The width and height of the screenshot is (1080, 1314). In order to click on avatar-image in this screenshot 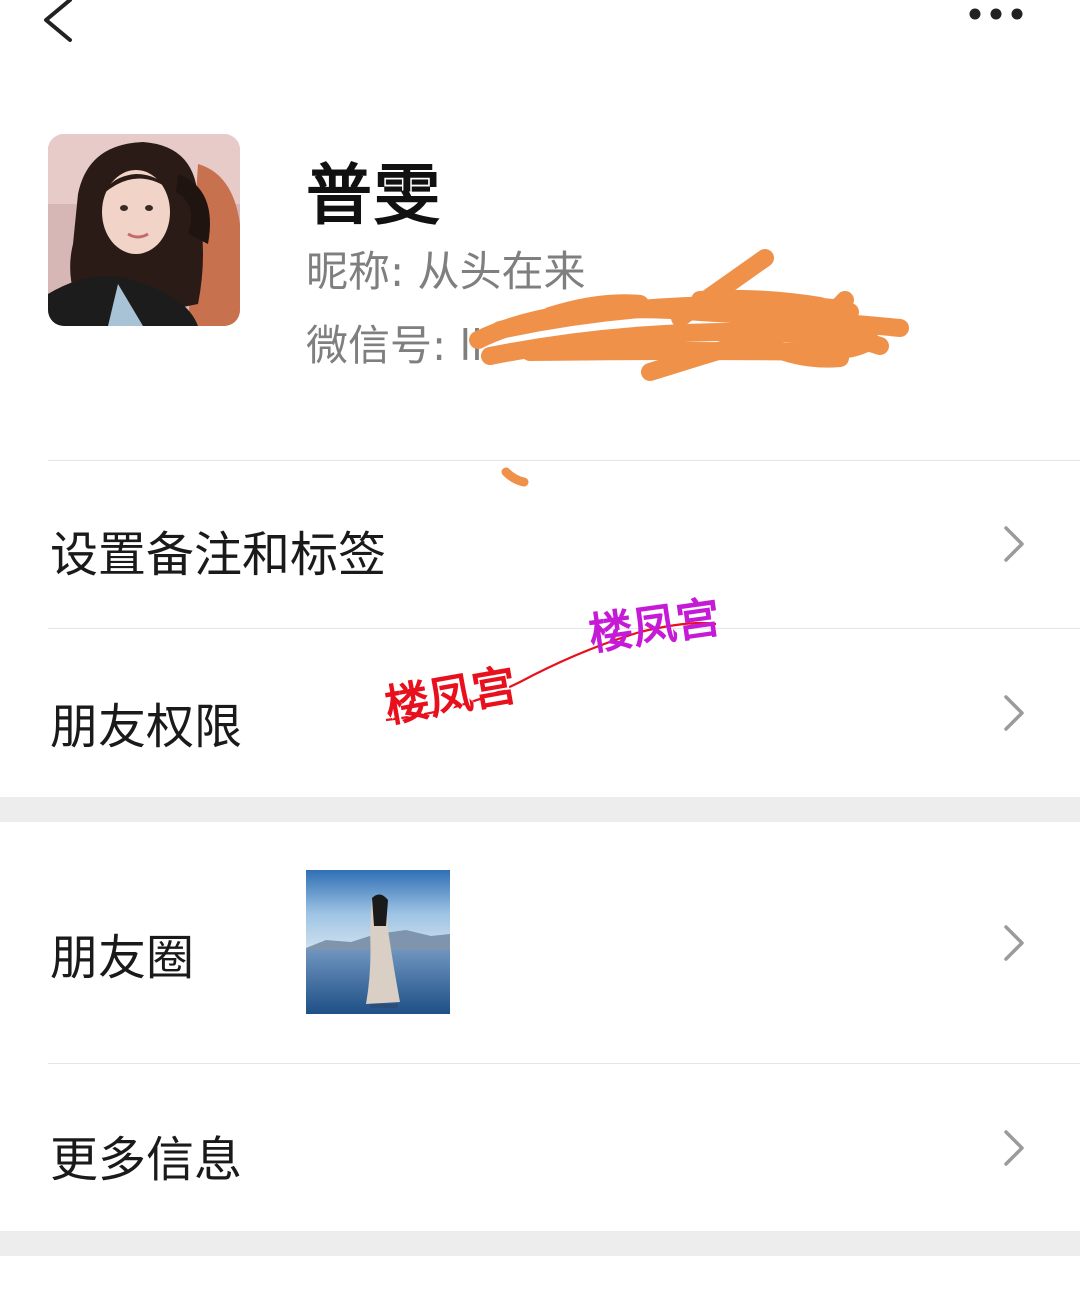, I will do `click(144, 230)`.